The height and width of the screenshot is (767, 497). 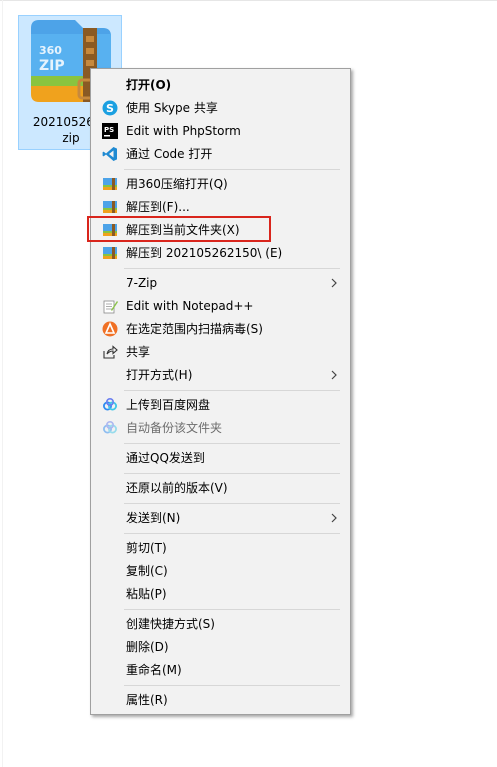 What do you see at coordinates (179, 229) in the screenshot?
I see `highlight-annotation-box` at bounding box center [179, 229].